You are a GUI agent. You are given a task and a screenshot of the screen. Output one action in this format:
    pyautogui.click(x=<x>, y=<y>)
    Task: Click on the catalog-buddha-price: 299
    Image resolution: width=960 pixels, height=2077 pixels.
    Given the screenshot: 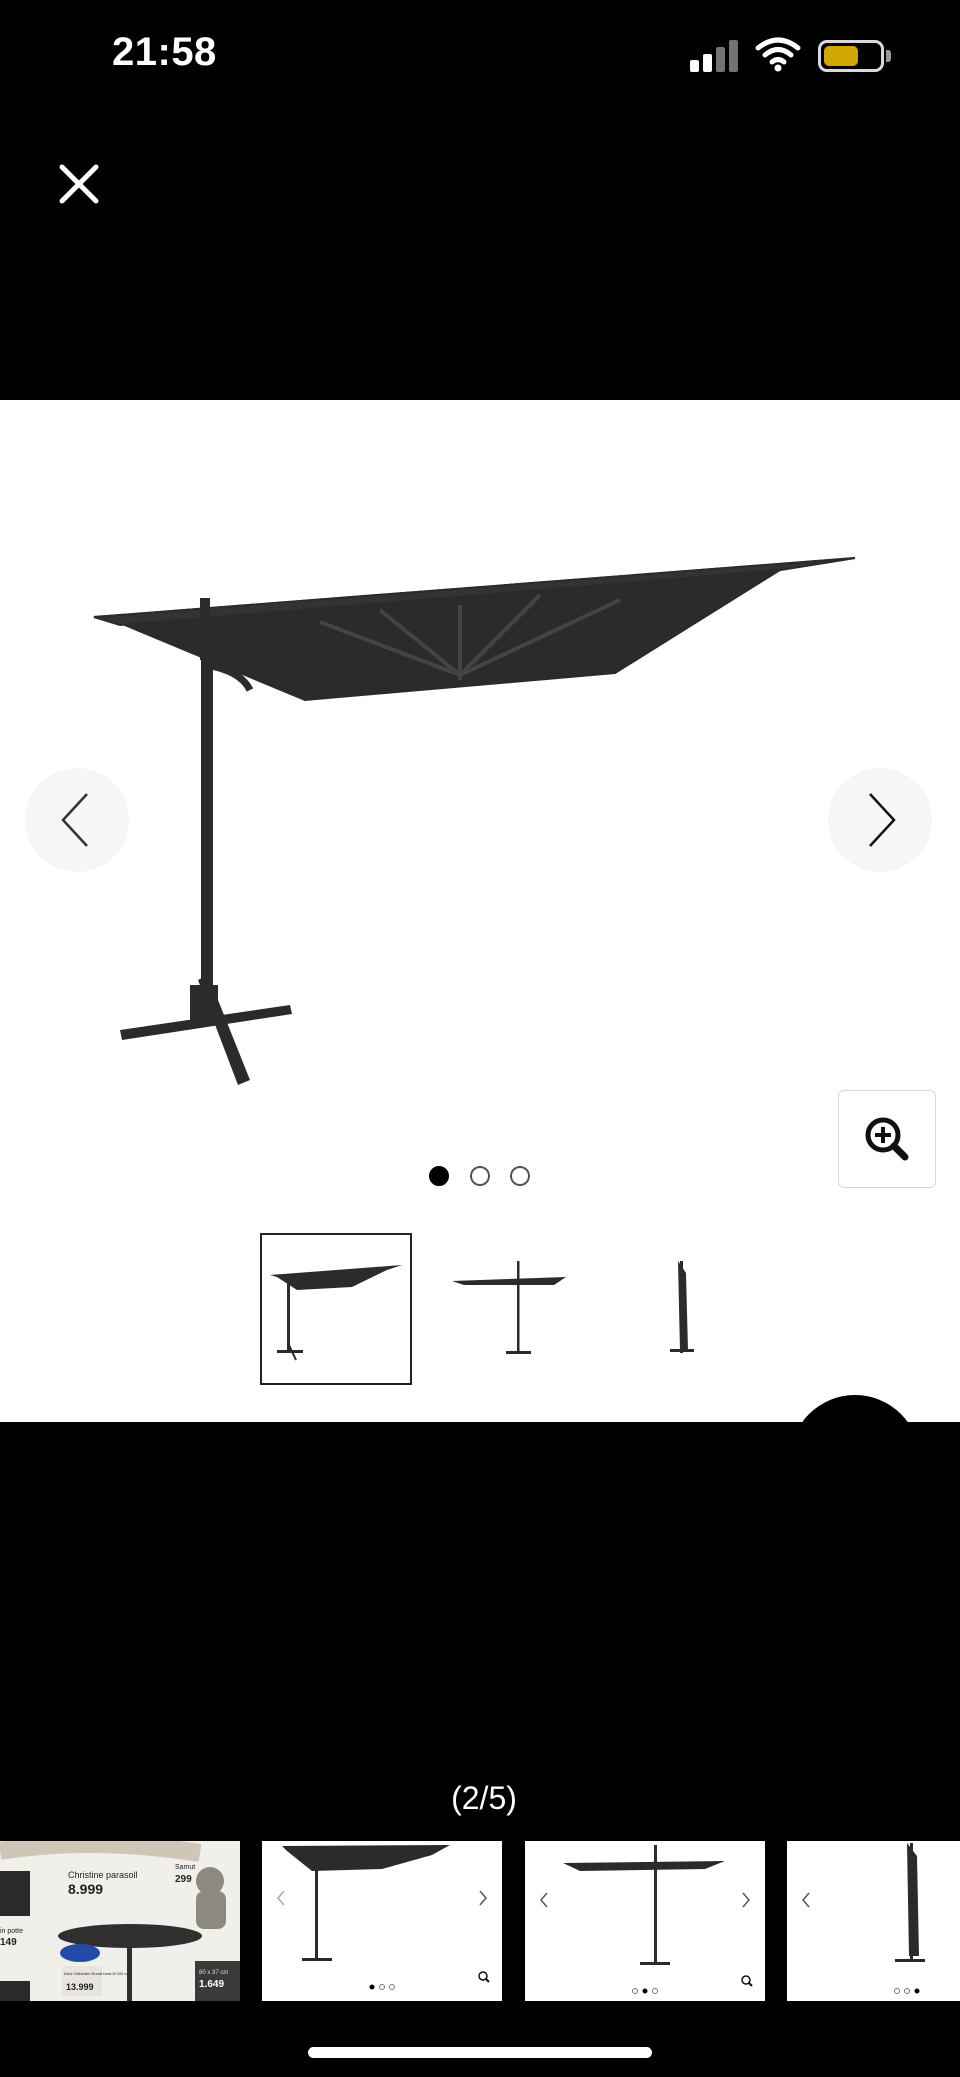 What is the action you would take?
    pyautogui.click(x=183, y=1879)
    